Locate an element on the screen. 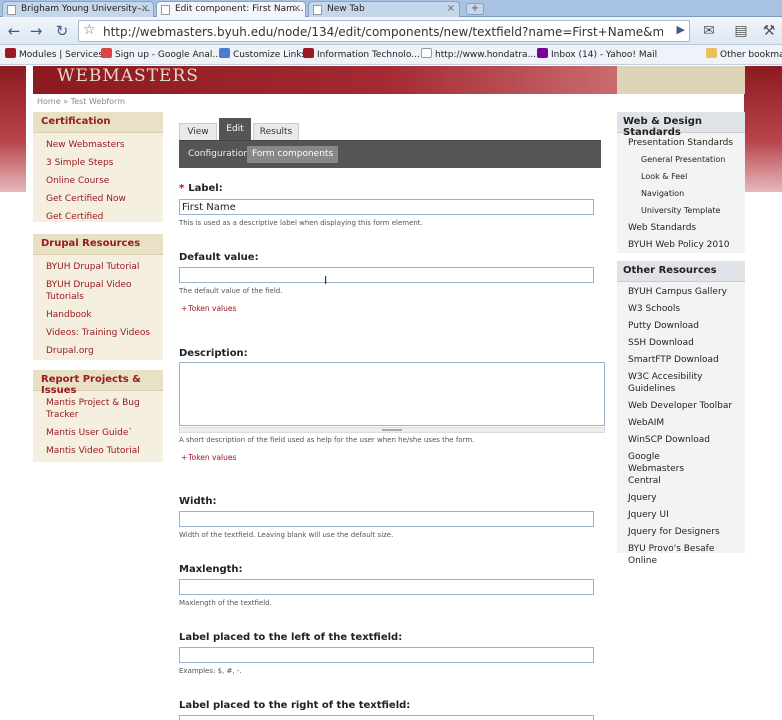  sidebar-sublink: Navigation is located at coordinates (686, 194).